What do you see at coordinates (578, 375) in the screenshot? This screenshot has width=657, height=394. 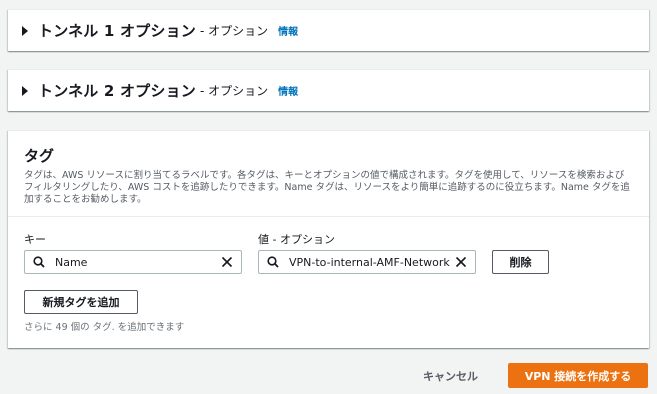 I see `create-vpn-connection-button: VPN 接続を作成する` at bounding box center [578, 375].